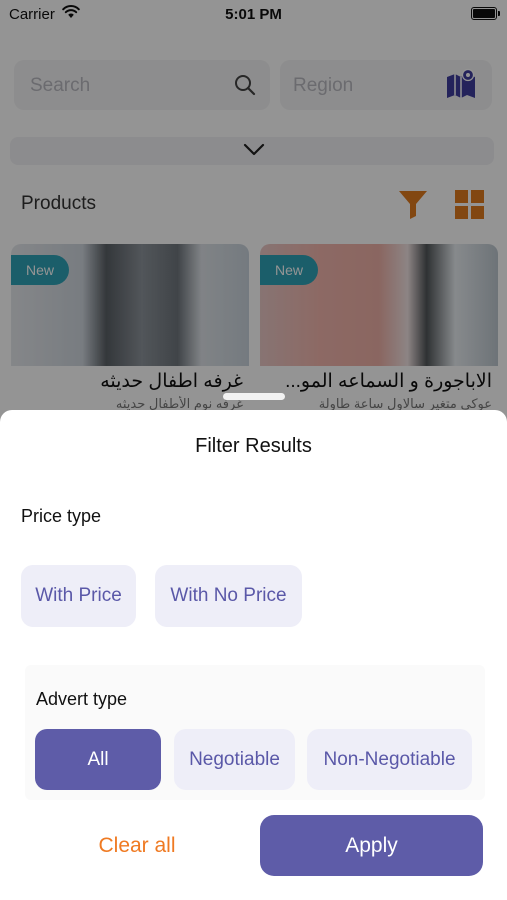 Image resolution: width=507 pixels, height=900 pixels. What do you see at coordinates (254, 396) in the screenshot?
I see `sheet-grabber` at bounding box center [254, 396].